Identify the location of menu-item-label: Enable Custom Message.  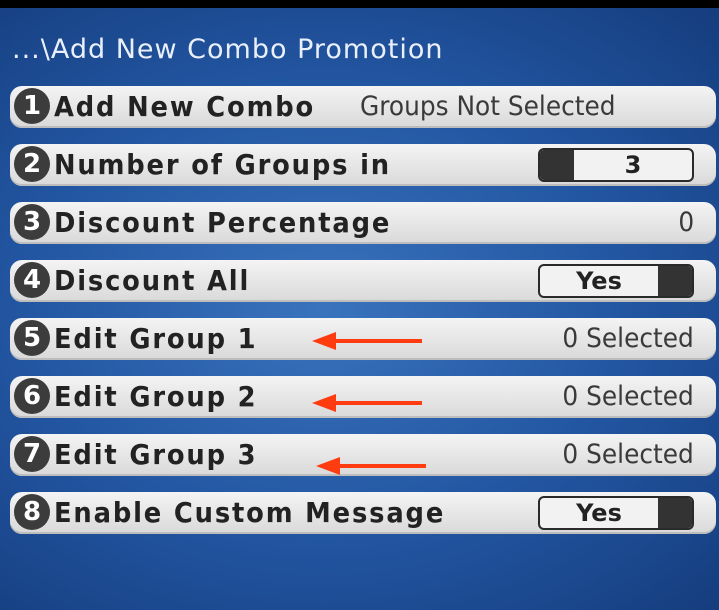
(250, 512).